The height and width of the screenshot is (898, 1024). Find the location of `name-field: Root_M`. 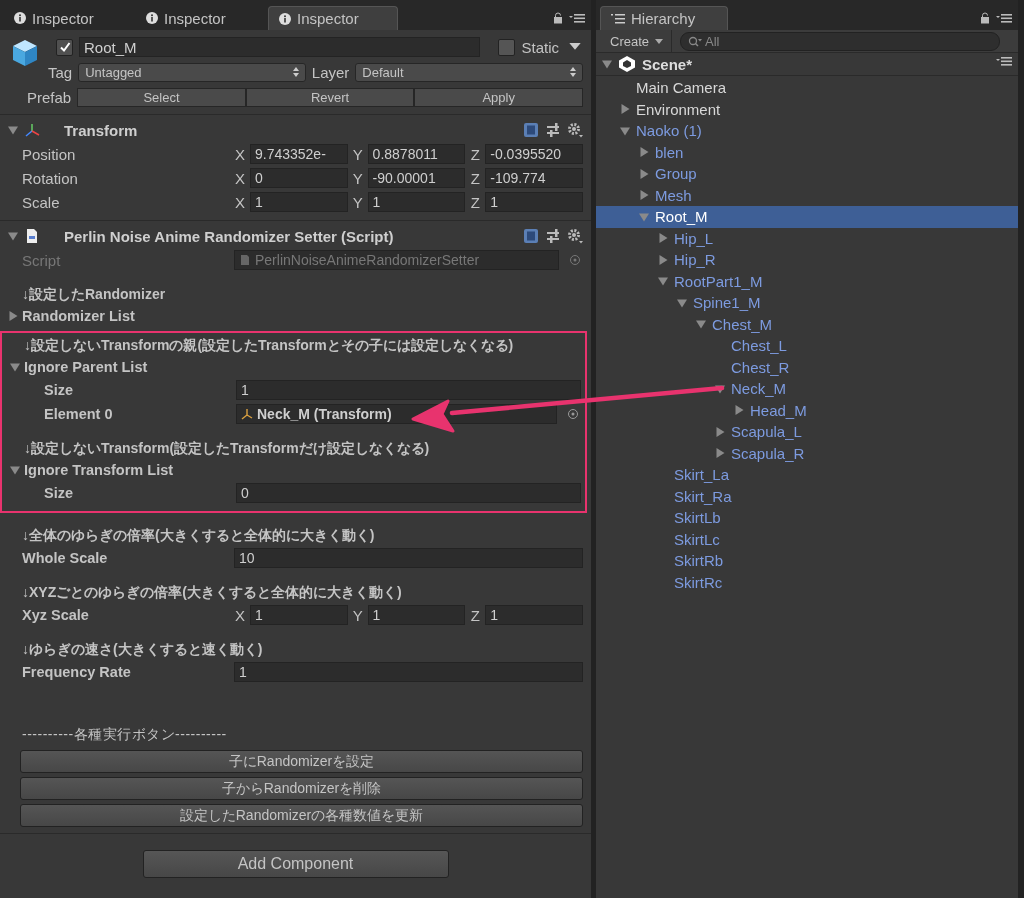

name-field: Root_M is located at coordinates (280, 47).